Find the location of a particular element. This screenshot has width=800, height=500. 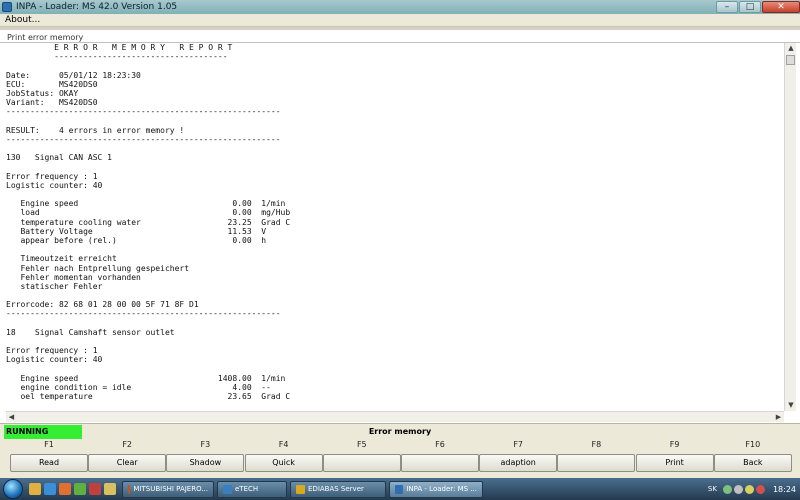

report-line: oel temperature 23.65 Grad C is located at coordinates (148, 397).